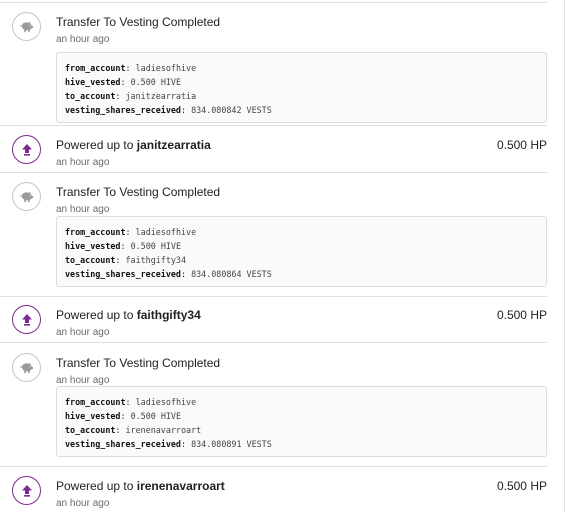  I want to click on account-link: irenenavarroart, so click(181, 486).